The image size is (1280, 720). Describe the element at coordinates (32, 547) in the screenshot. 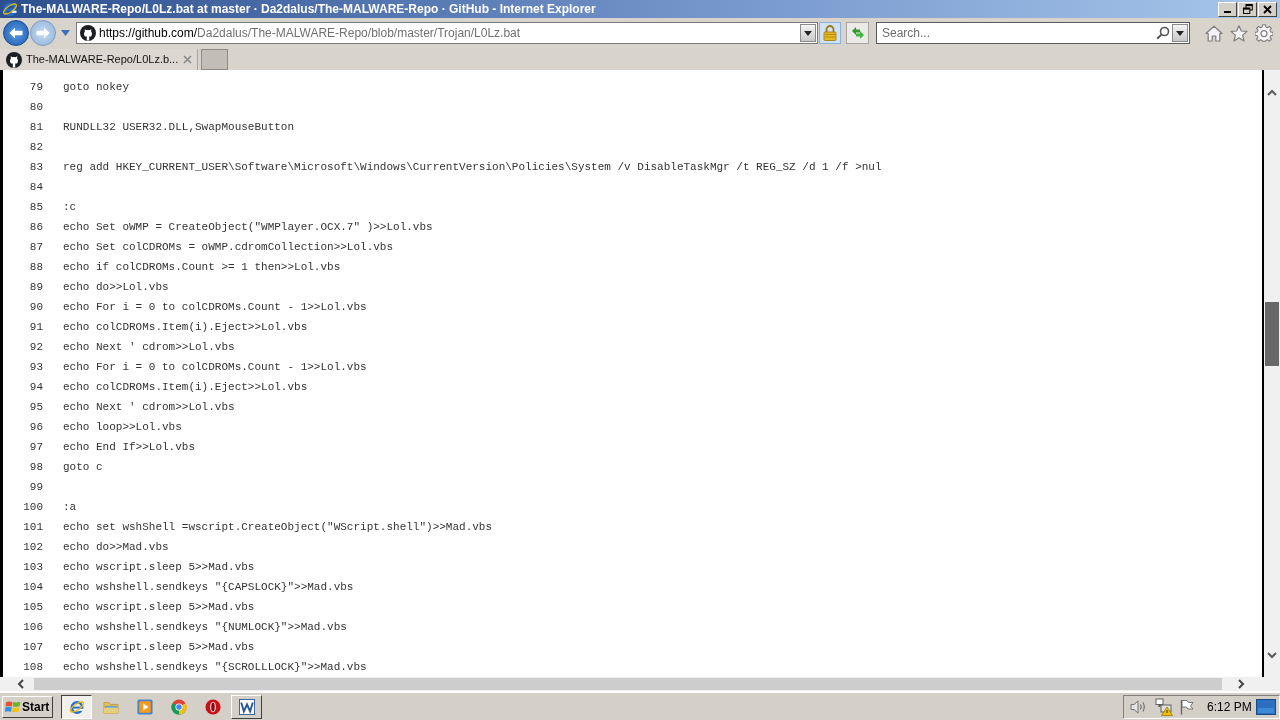

I see `line-number: 102` at that location.